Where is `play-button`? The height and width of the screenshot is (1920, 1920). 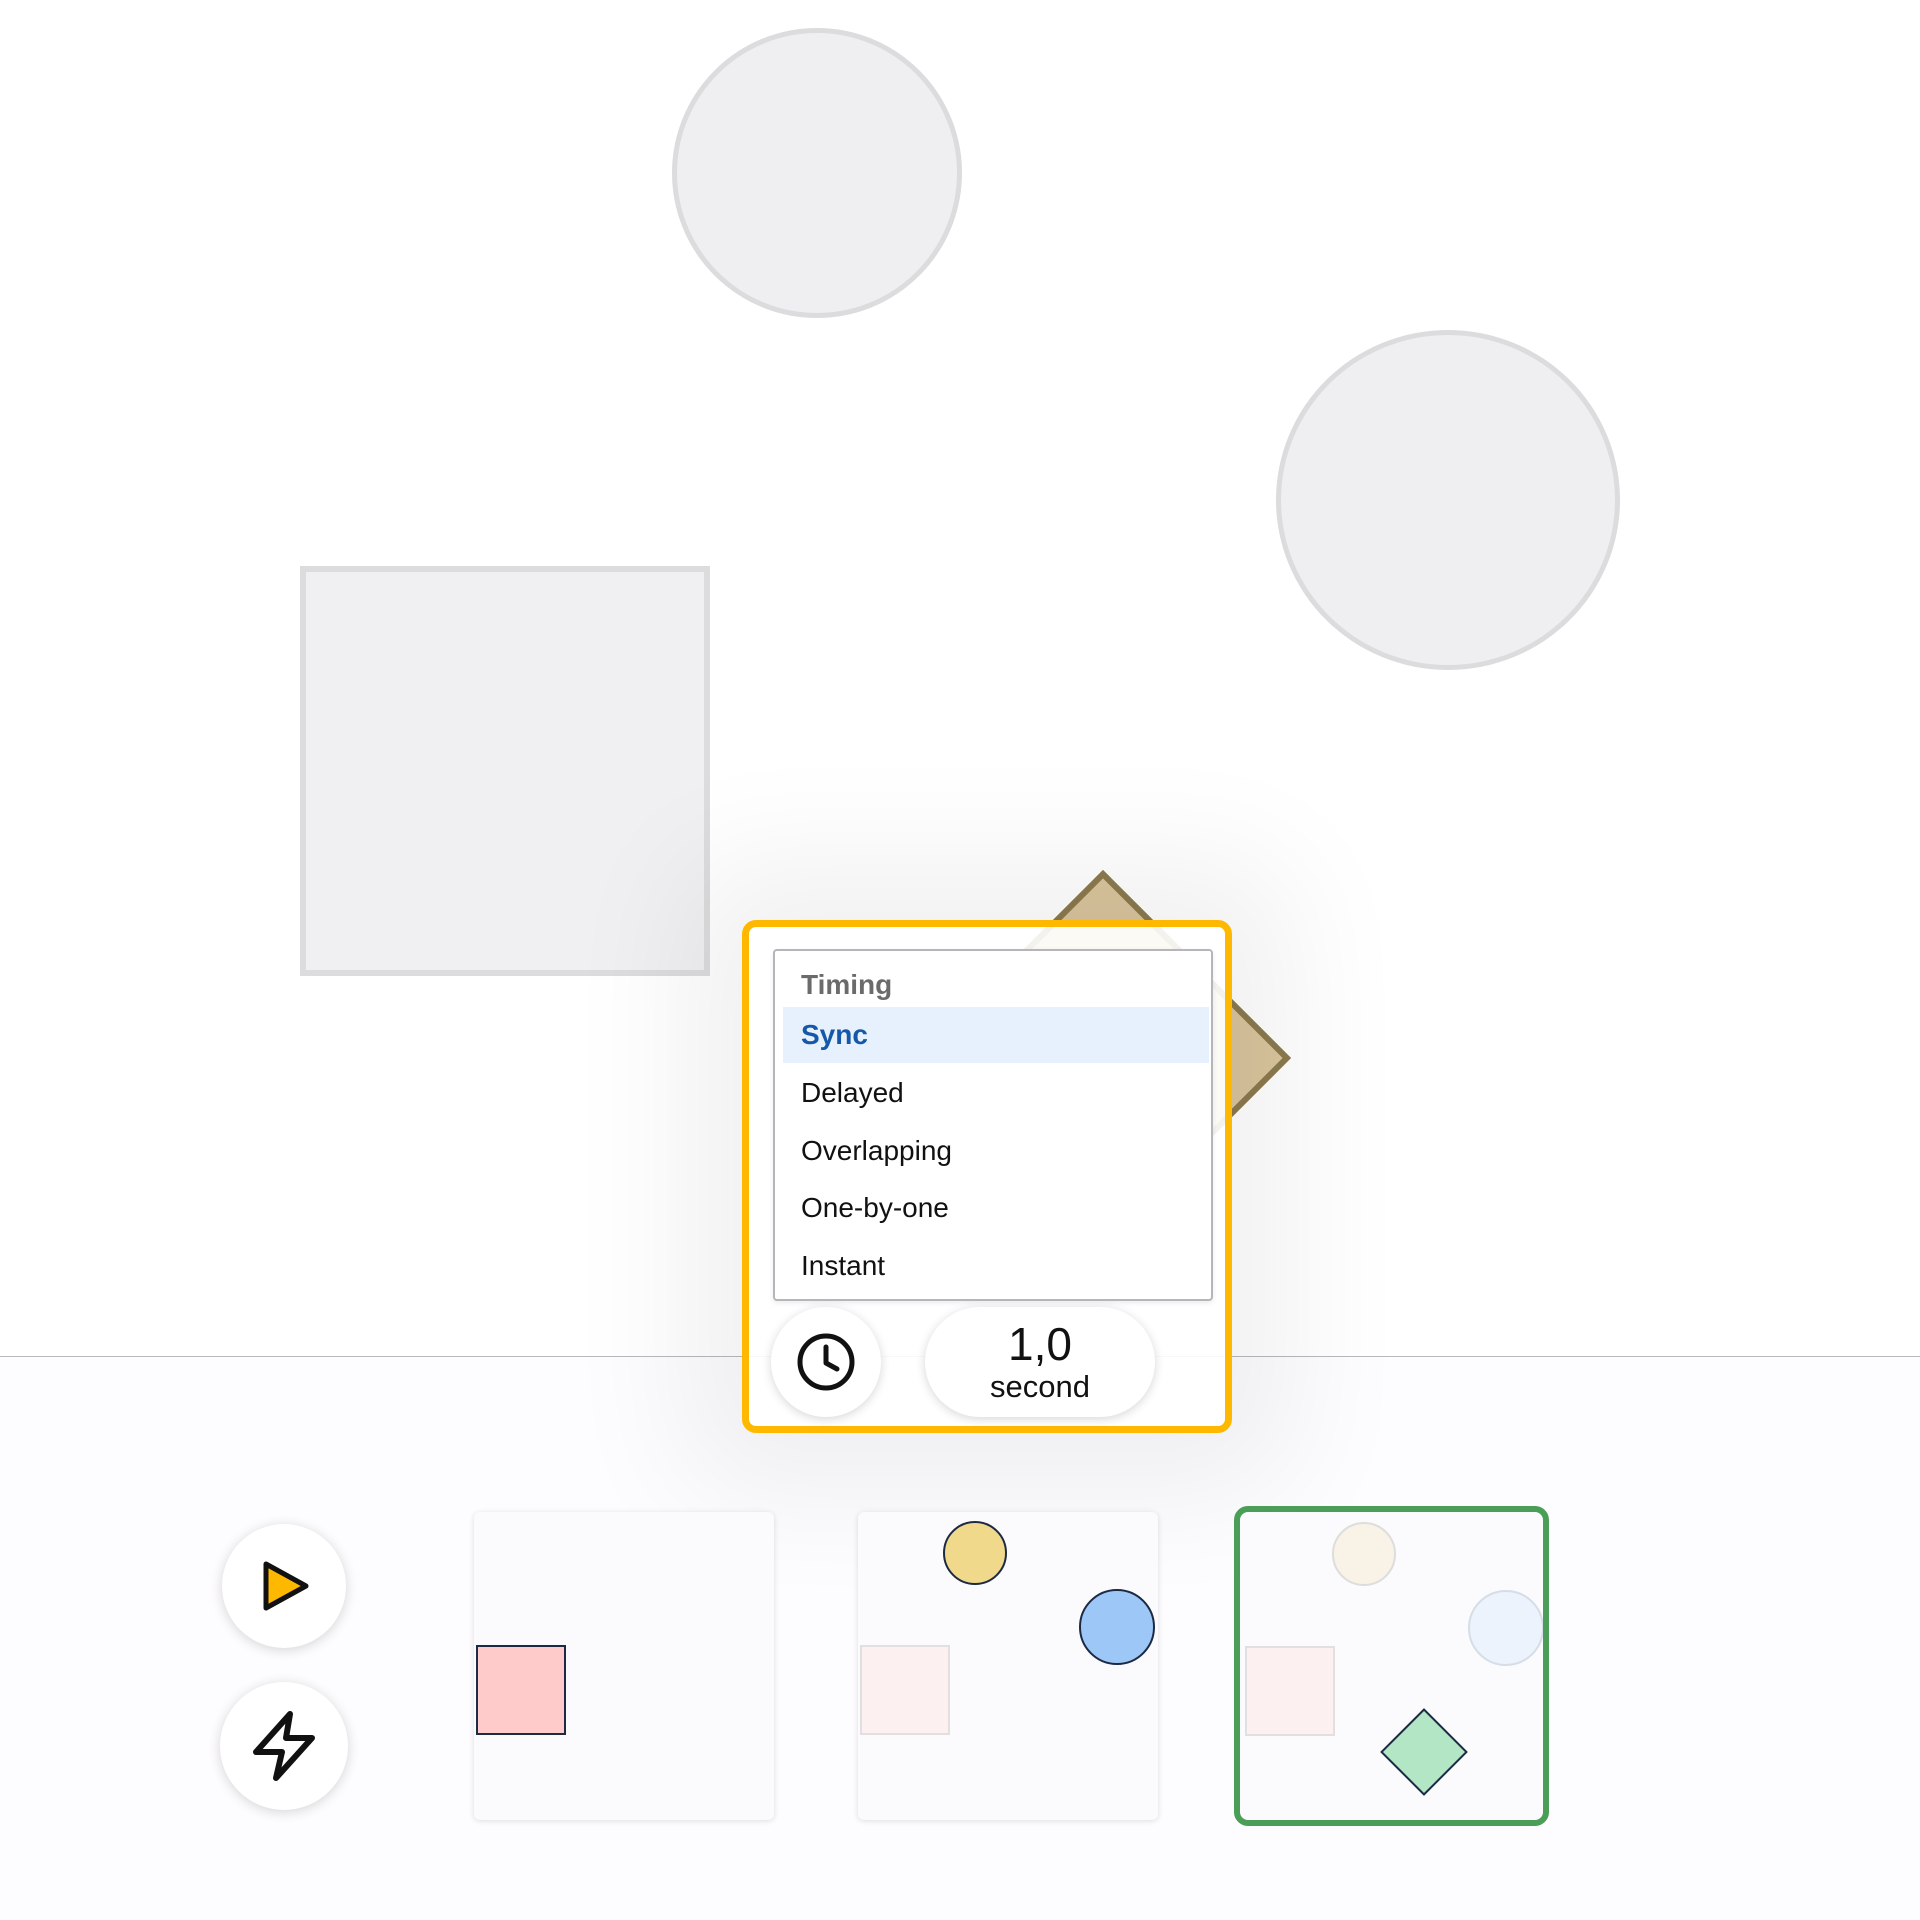
play-button is located at coordinates (284, 1586).